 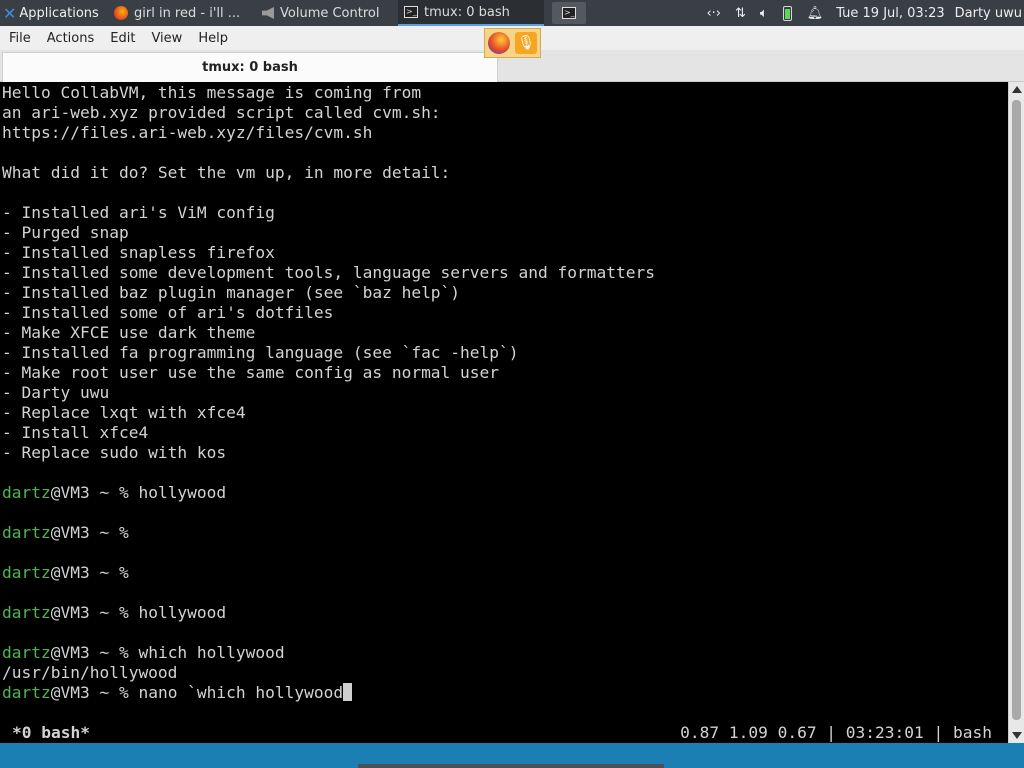 What do you see at coordinates (787, 13) in the screenshot?
I see `battery-icon` at bounding box center [787, 13].